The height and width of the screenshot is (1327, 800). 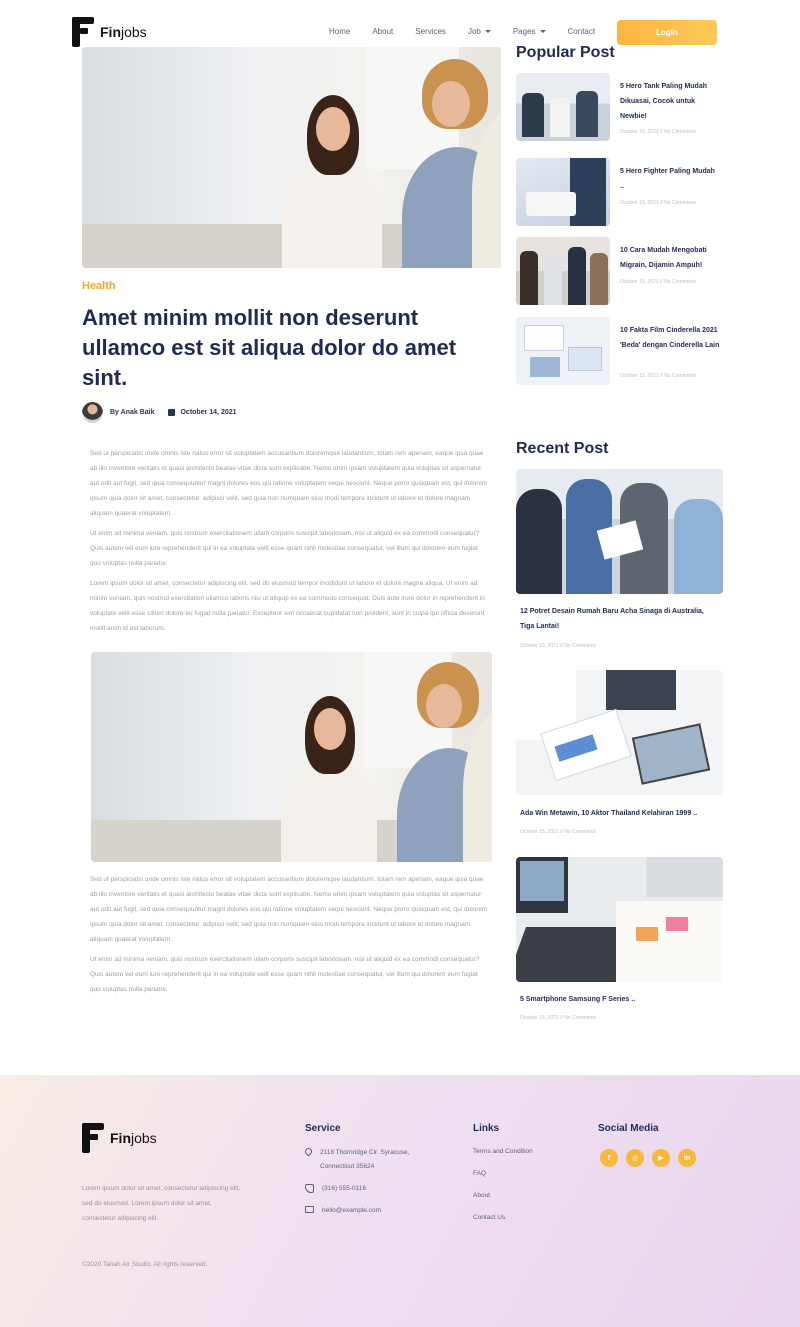 What do you see at coordinates (529, 31) in the screenshot?
I see `nav-item-pages: Pages` at bounding box center [529, 31].